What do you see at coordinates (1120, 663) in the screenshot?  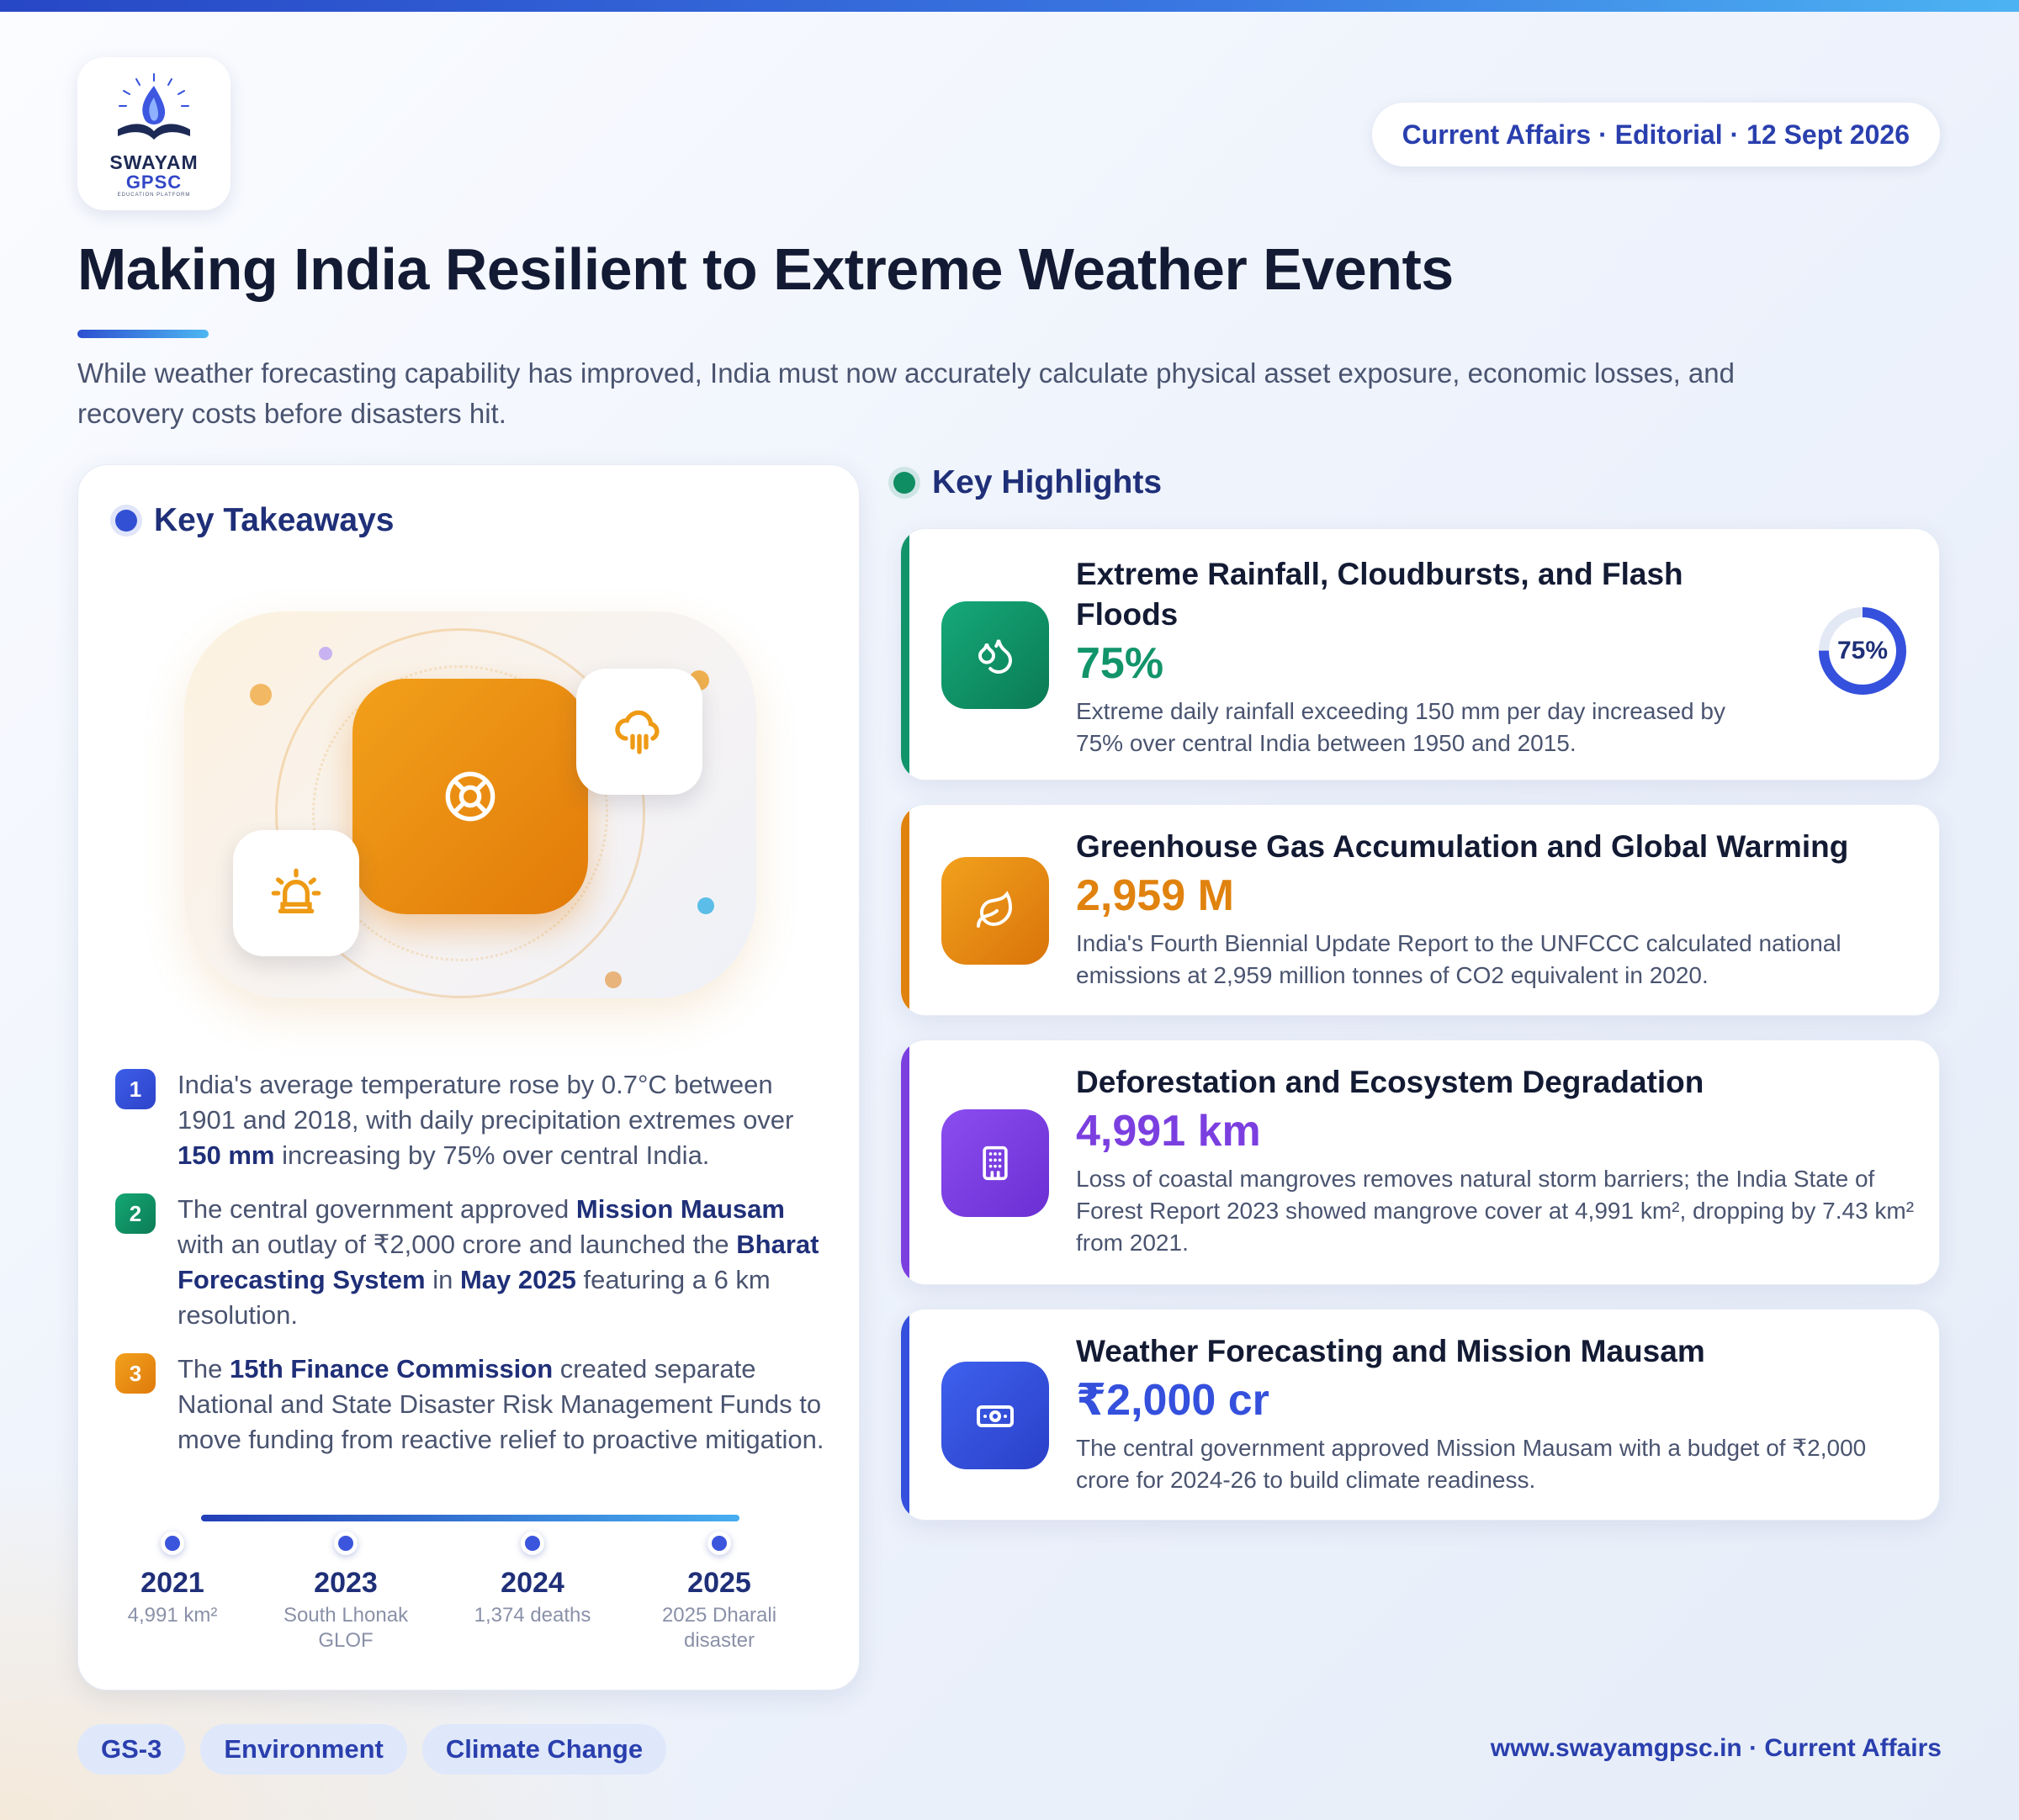 I see `card-stat: 75%` at bounding box center [1120, 663].